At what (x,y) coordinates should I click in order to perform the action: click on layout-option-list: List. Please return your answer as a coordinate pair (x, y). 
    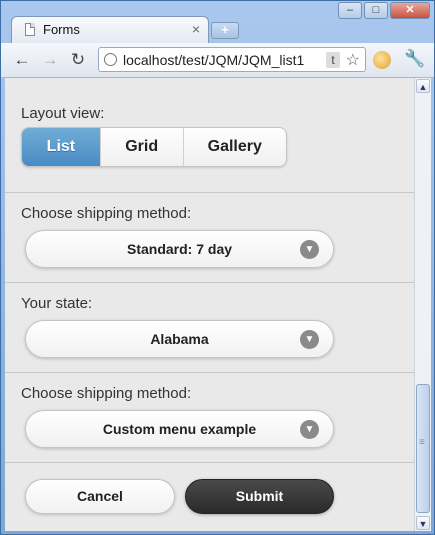
    Looking at the image, I should click on (61, 147).